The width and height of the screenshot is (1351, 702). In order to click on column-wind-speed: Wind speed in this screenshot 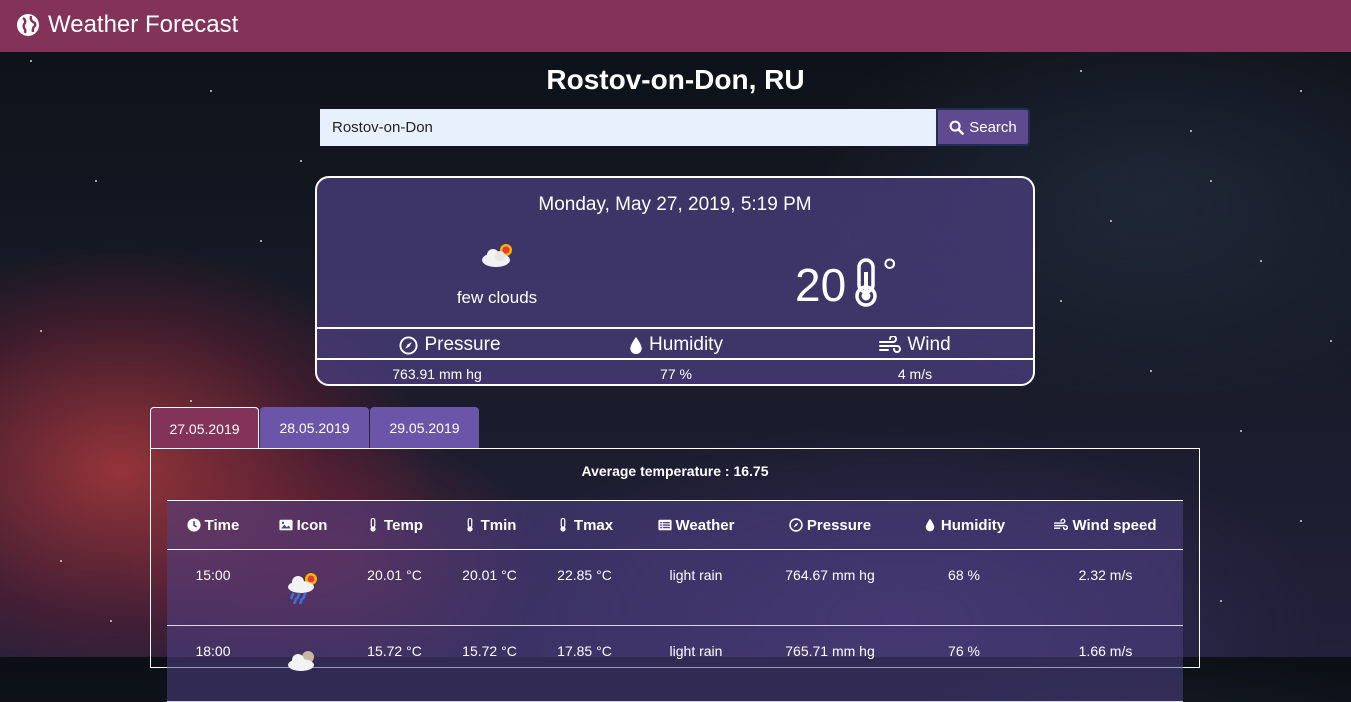, I will do `click(1105, 525)`.